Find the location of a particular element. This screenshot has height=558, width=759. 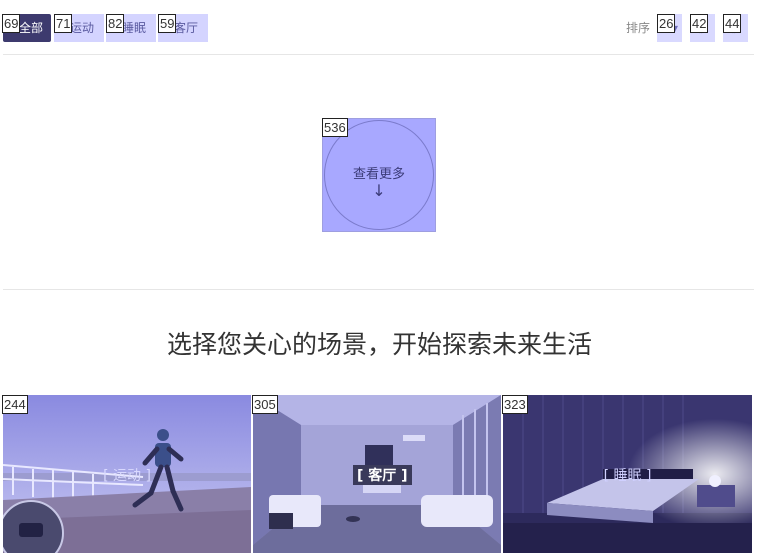

element-tag: 44 is located at coordinates (732, 23).